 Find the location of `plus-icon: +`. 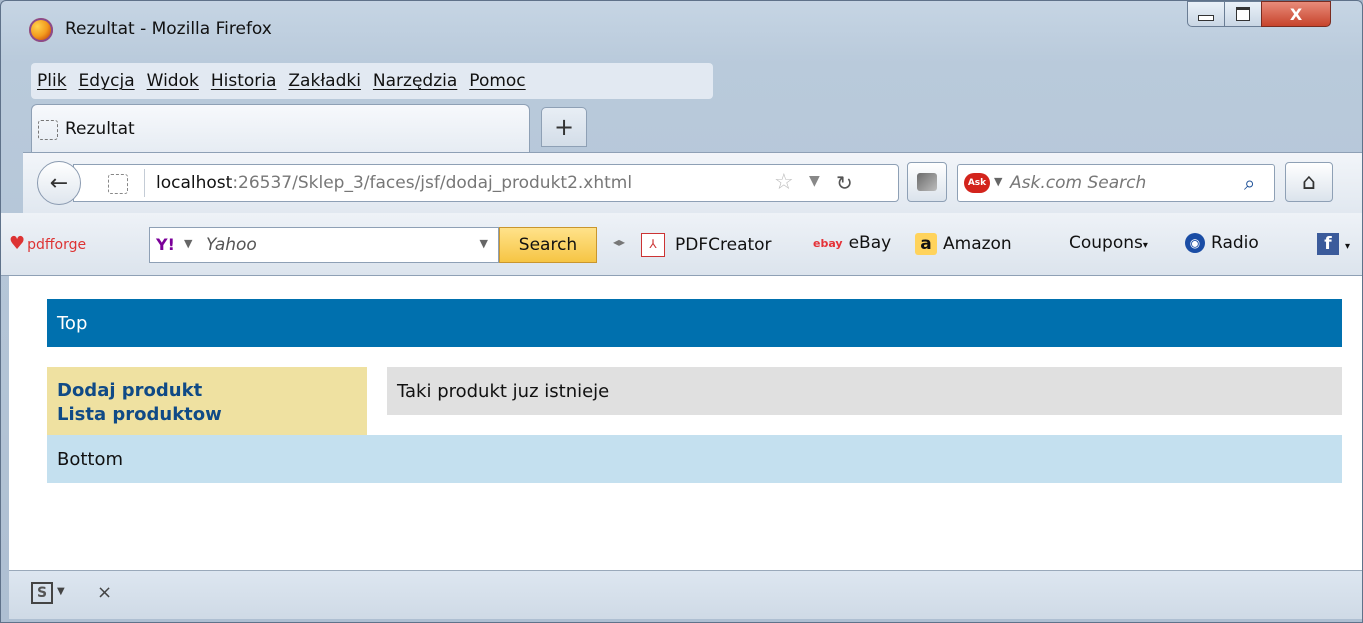

plus-icon: + is located at coordinates (564, 127).